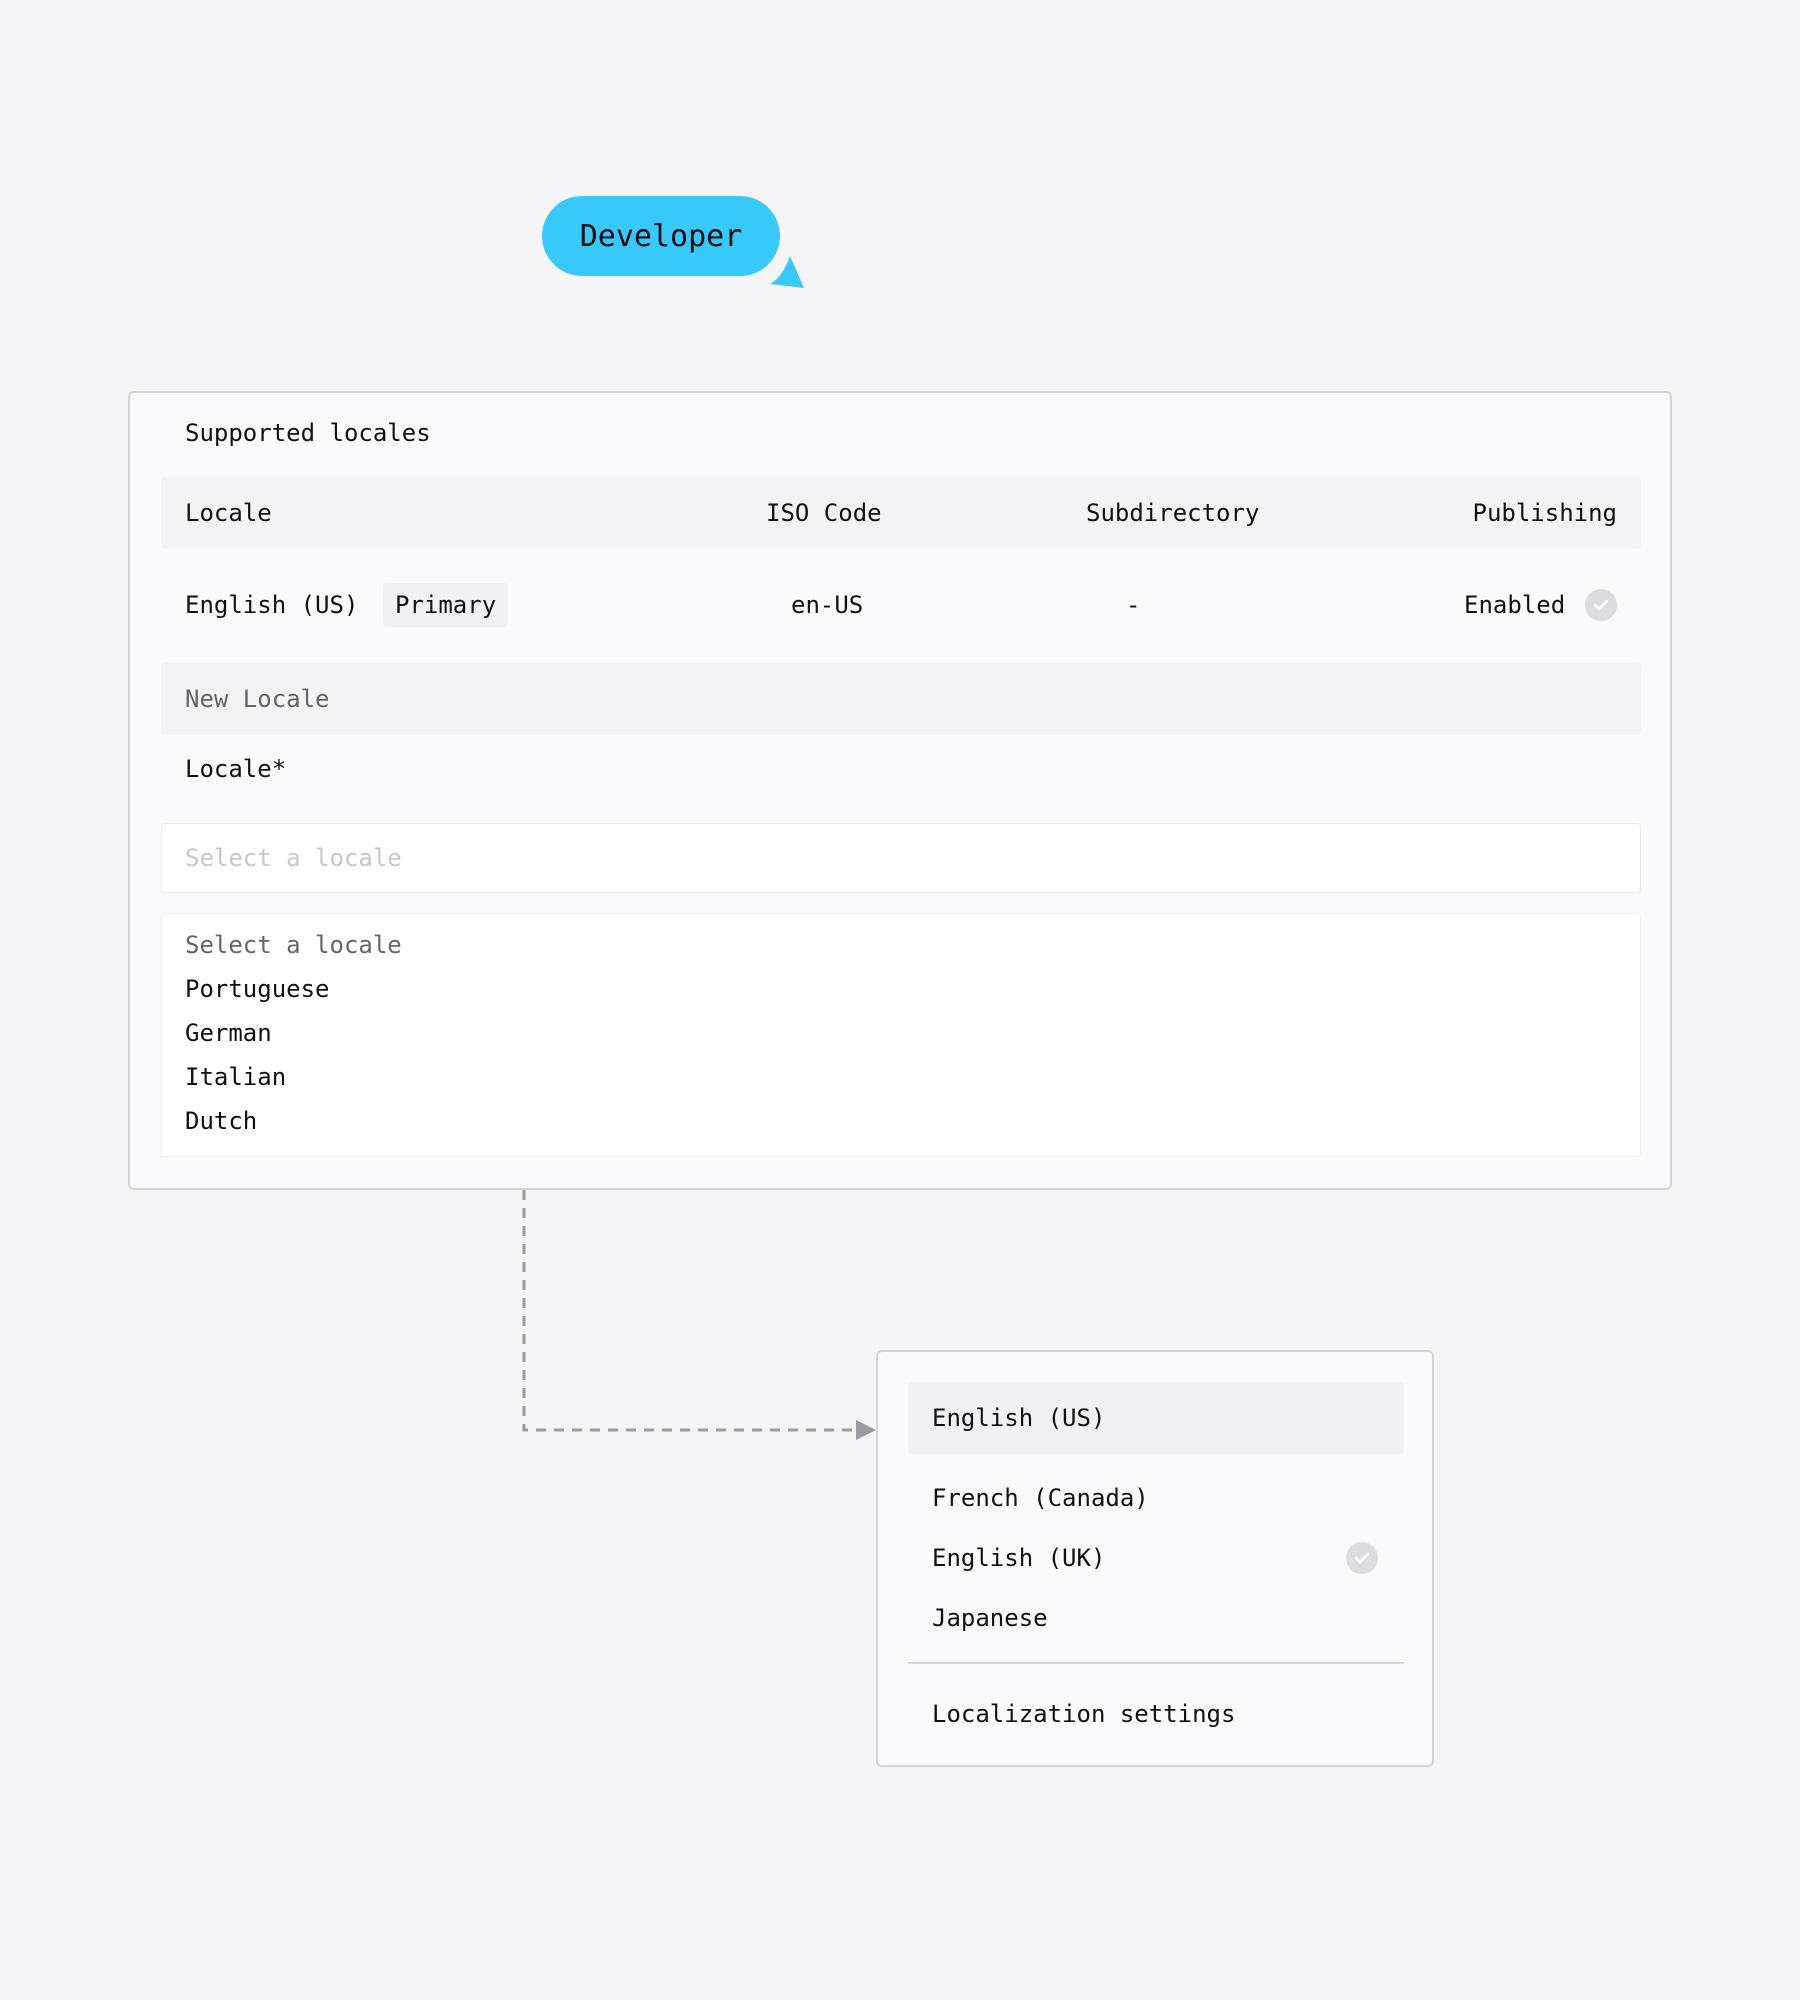  What do you see at coordinates (272, 605) in the screenshot?
I see `locale-name: English (US)` at bounding box center [272, 605].